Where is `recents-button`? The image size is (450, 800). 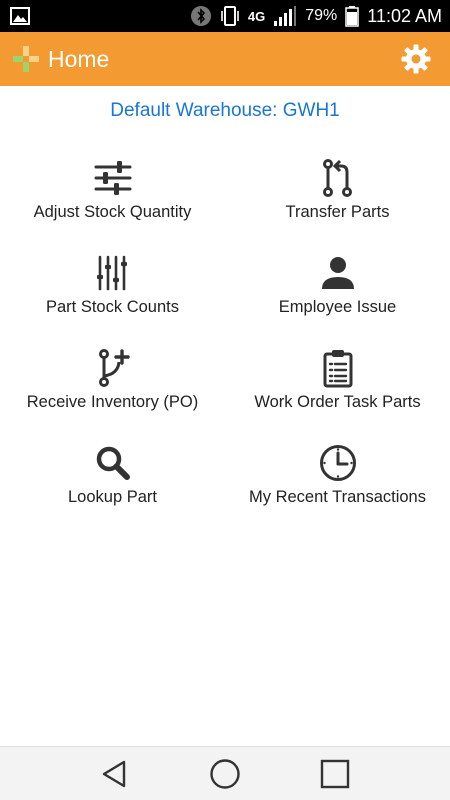 recents-button is located at coordinates (335, 774).